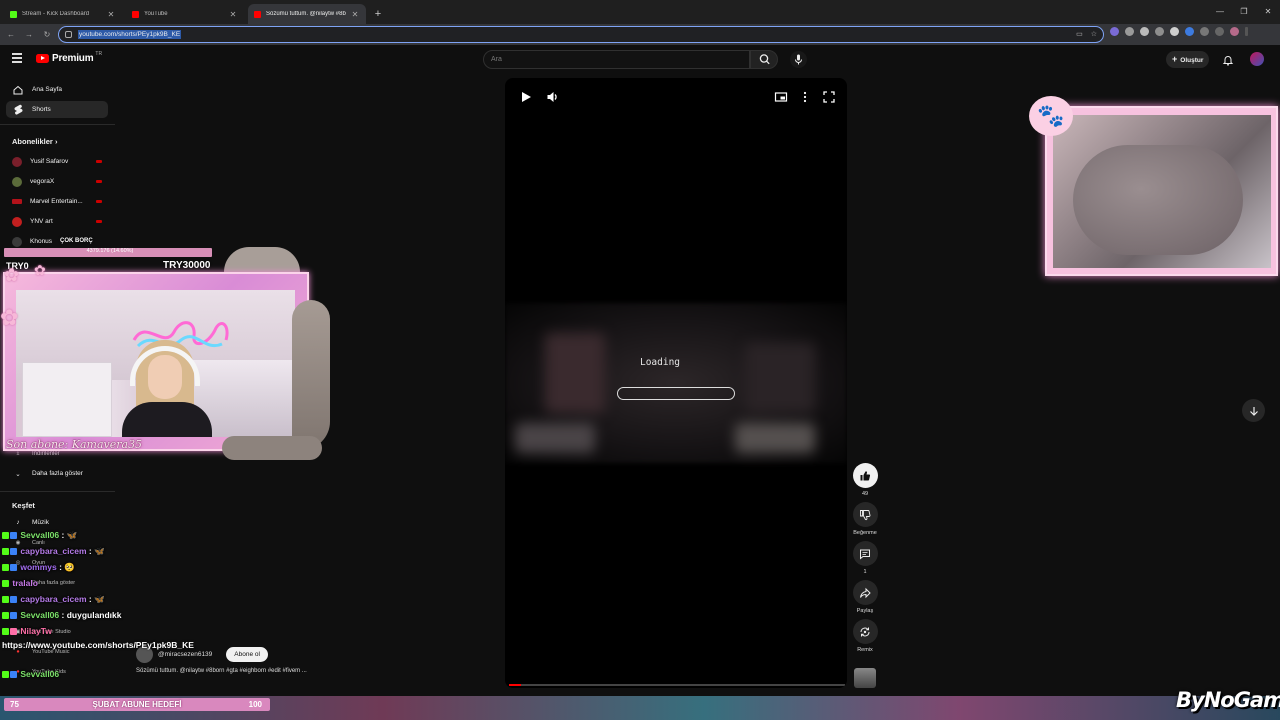 The image size is (1280, 720). What do you see at coordinates (57, 221) in the screenshot?
I see `subscription-item: YNV art` at bounding box center [57, 221].